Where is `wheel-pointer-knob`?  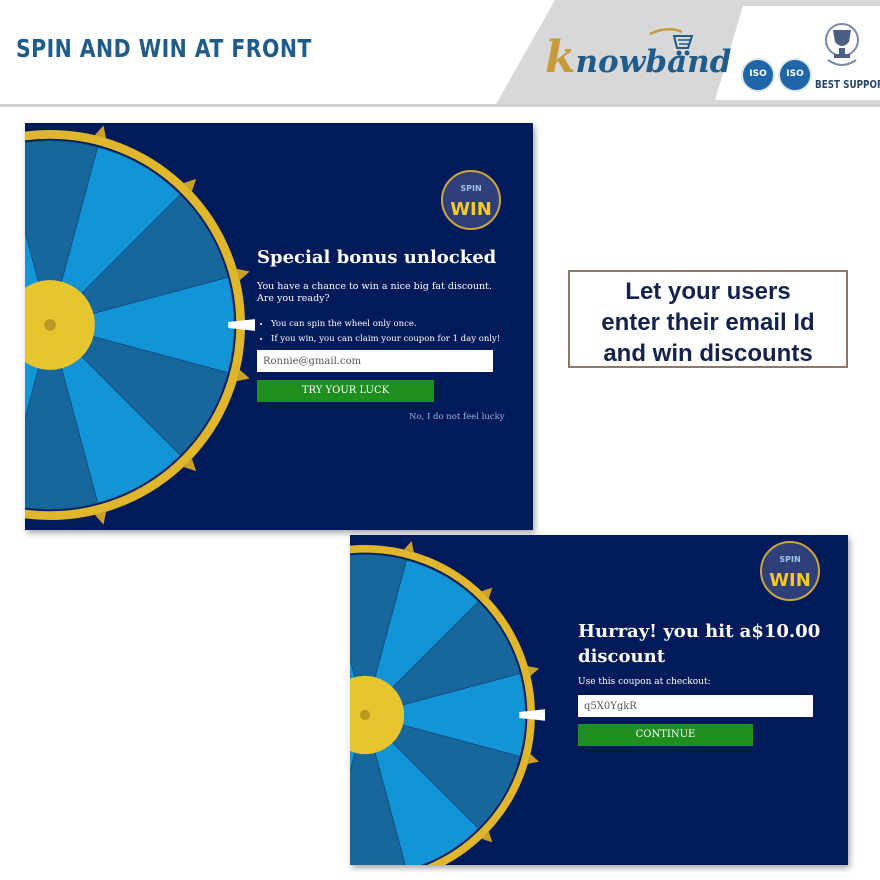
wheel-pointer-knob is located at coordinates (254, 325).